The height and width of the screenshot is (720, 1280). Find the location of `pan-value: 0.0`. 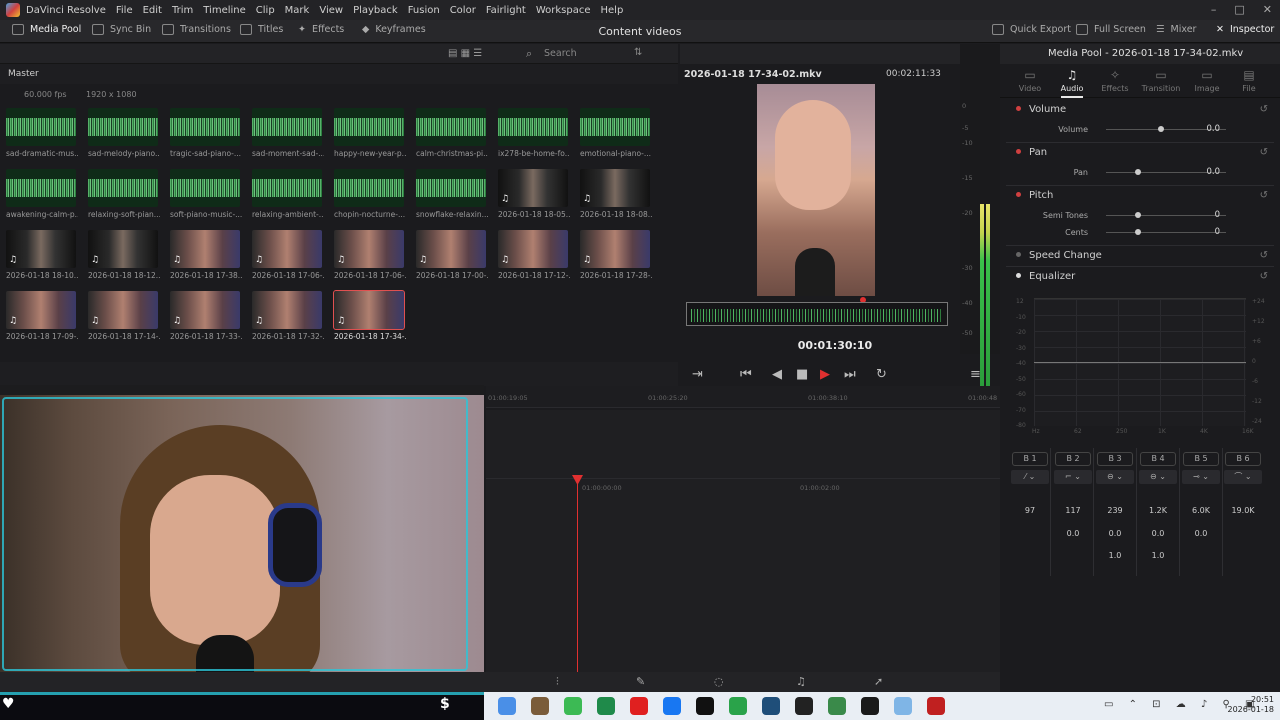

pan-value: 0.0 is located at coordinates (1205, 172).